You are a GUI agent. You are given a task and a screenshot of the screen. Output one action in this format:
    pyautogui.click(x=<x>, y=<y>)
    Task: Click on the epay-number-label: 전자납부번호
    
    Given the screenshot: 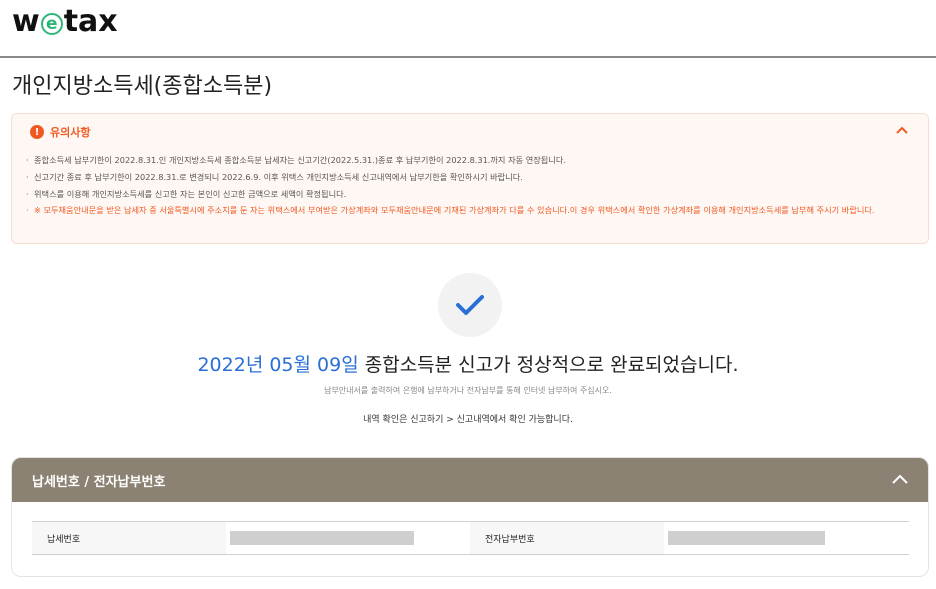 What is the action you would take?
    pyautogui.click(x=567, y=538)
    